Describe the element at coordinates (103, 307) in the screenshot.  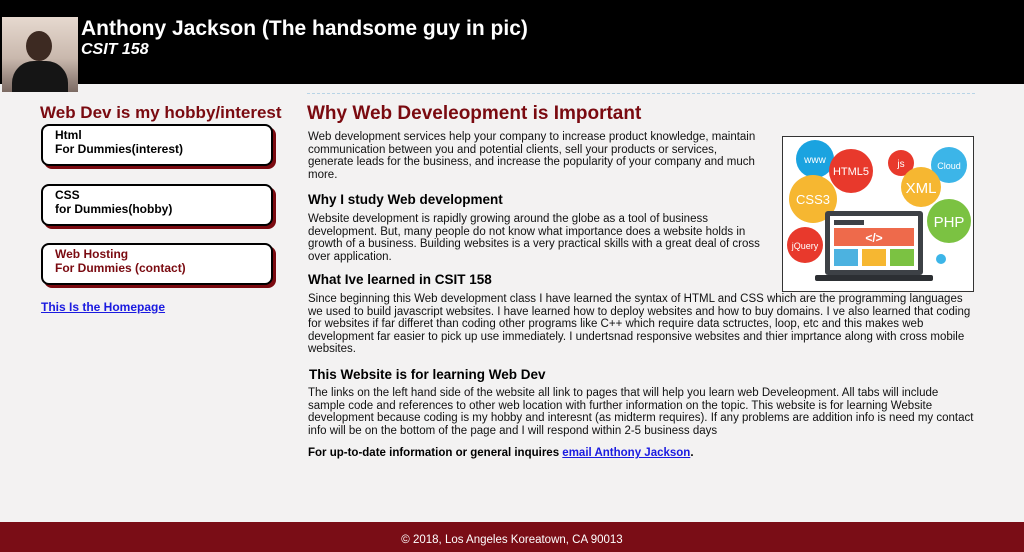
I see `homepage-link: This Is the Homepage` at that location.